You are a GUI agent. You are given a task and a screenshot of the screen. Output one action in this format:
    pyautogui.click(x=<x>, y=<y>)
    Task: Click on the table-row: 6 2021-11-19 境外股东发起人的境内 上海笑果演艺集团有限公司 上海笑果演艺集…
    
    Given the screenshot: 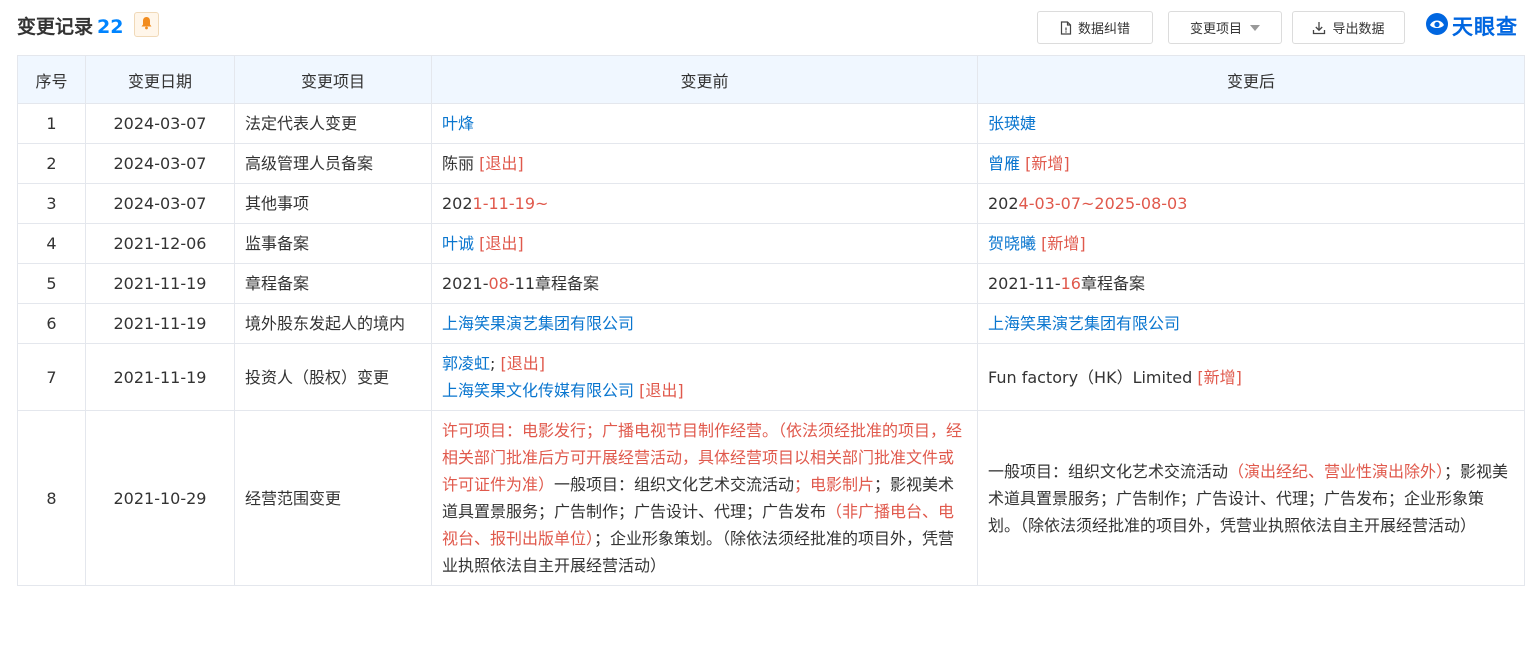 What is the action you would take?
    pyautogui.click(x=771, y=323)
    